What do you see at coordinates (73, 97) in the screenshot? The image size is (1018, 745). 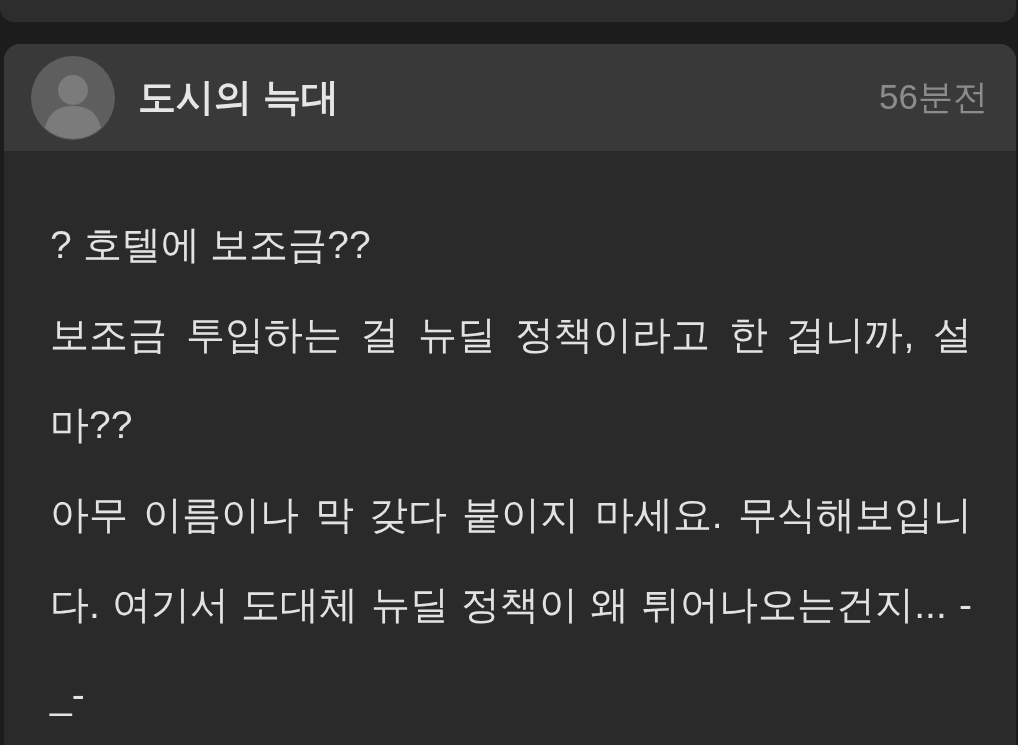 I see `avatar-icon` at bounding box center [73, 97].